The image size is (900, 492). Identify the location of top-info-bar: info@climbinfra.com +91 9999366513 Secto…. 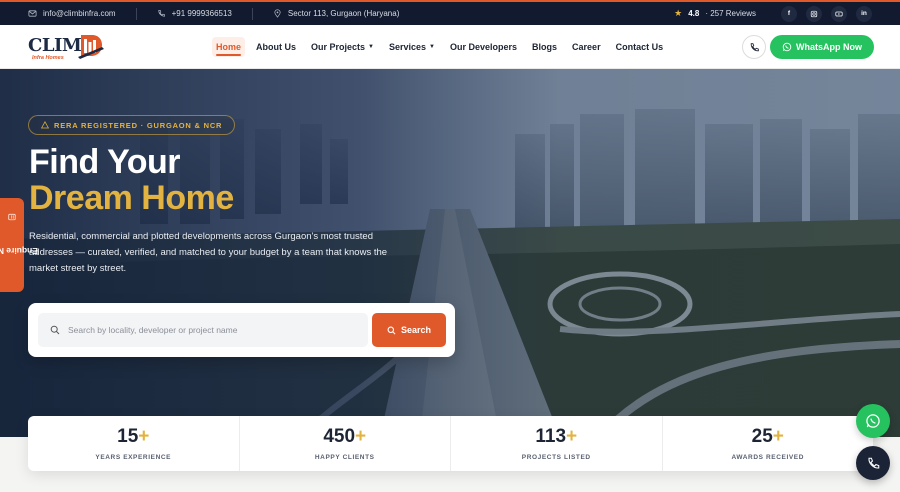
(450, 12).